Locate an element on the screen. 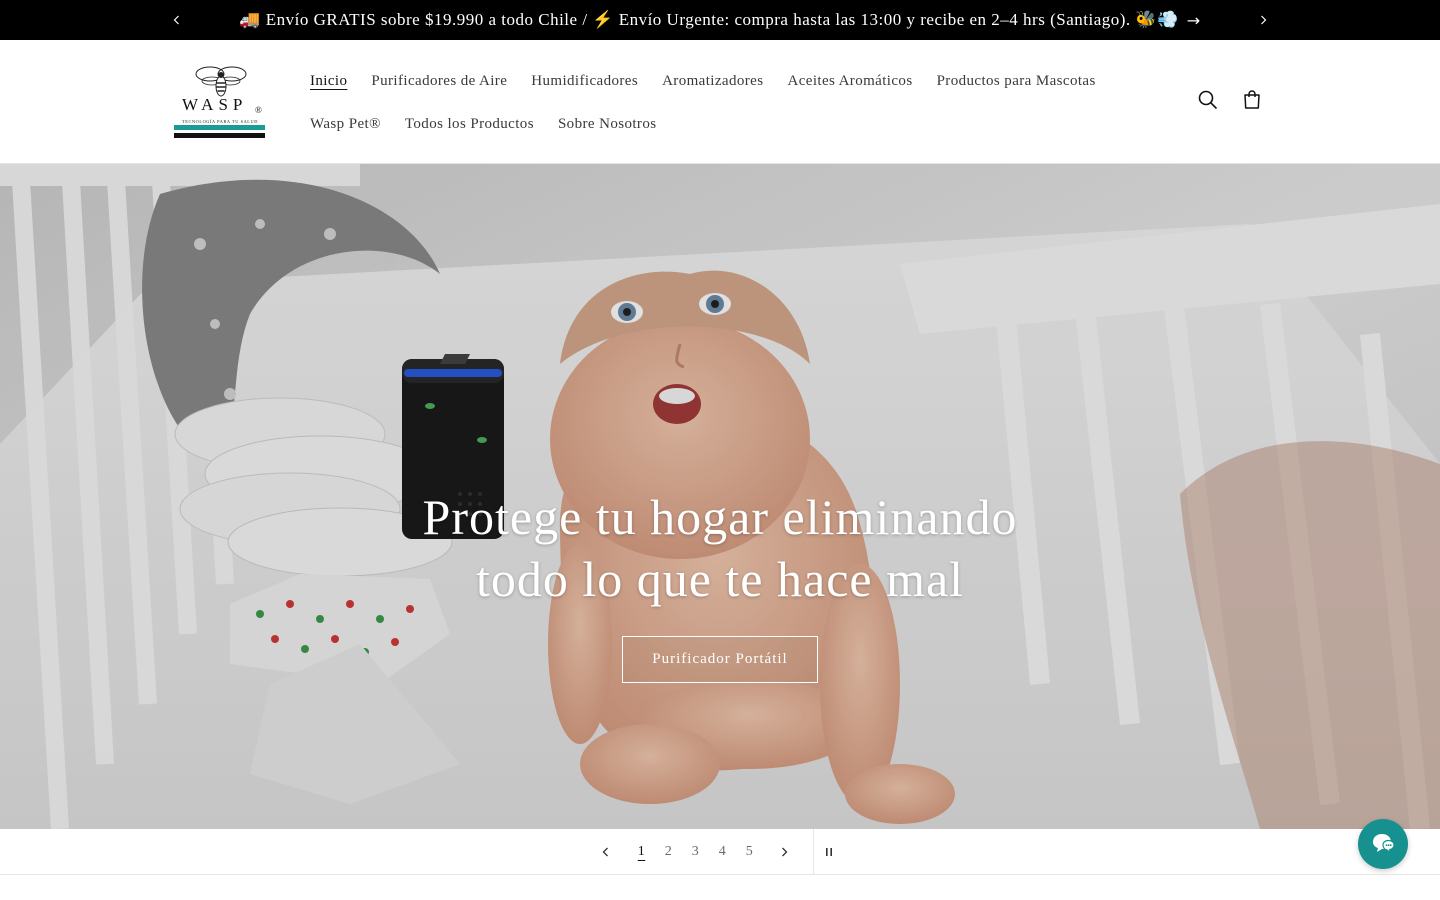 The height and width of the screenshot is (900, 1440). slide-dot-1: 1 is located at coordinates (641, 852).